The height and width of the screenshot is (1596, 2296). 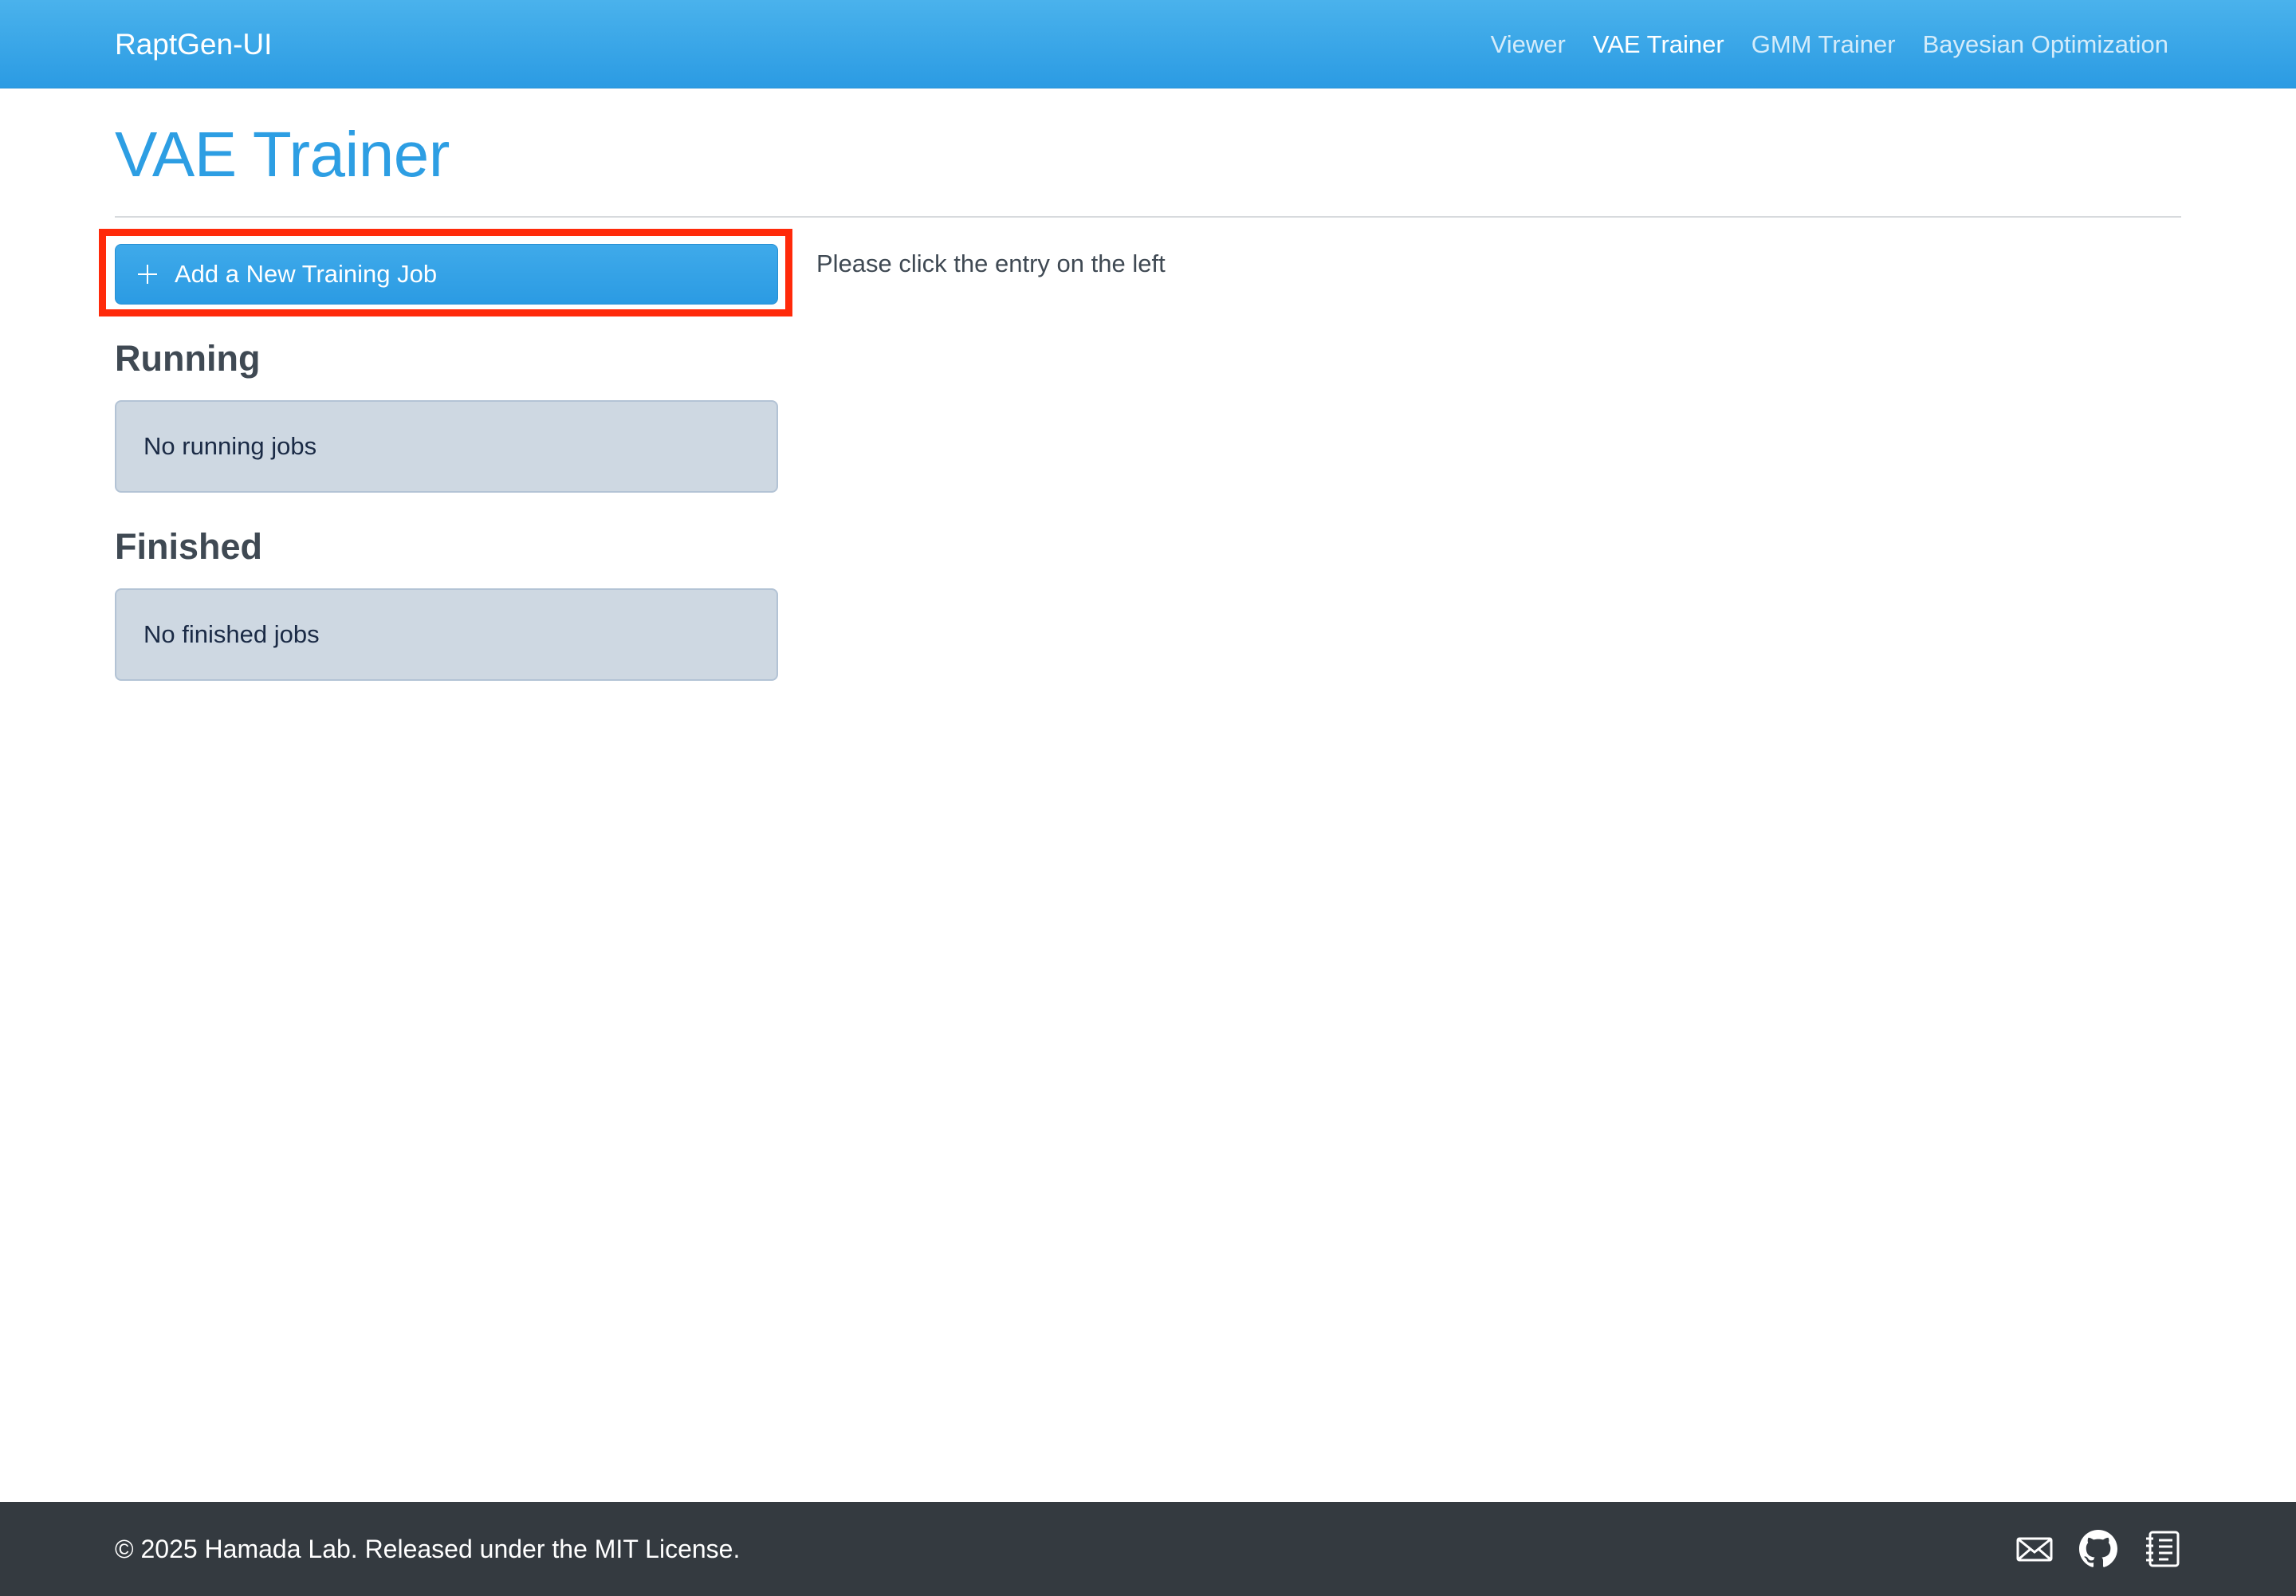 I want to click on add-training-job-button: Add a New Training Job, so click(x=446, y=274).